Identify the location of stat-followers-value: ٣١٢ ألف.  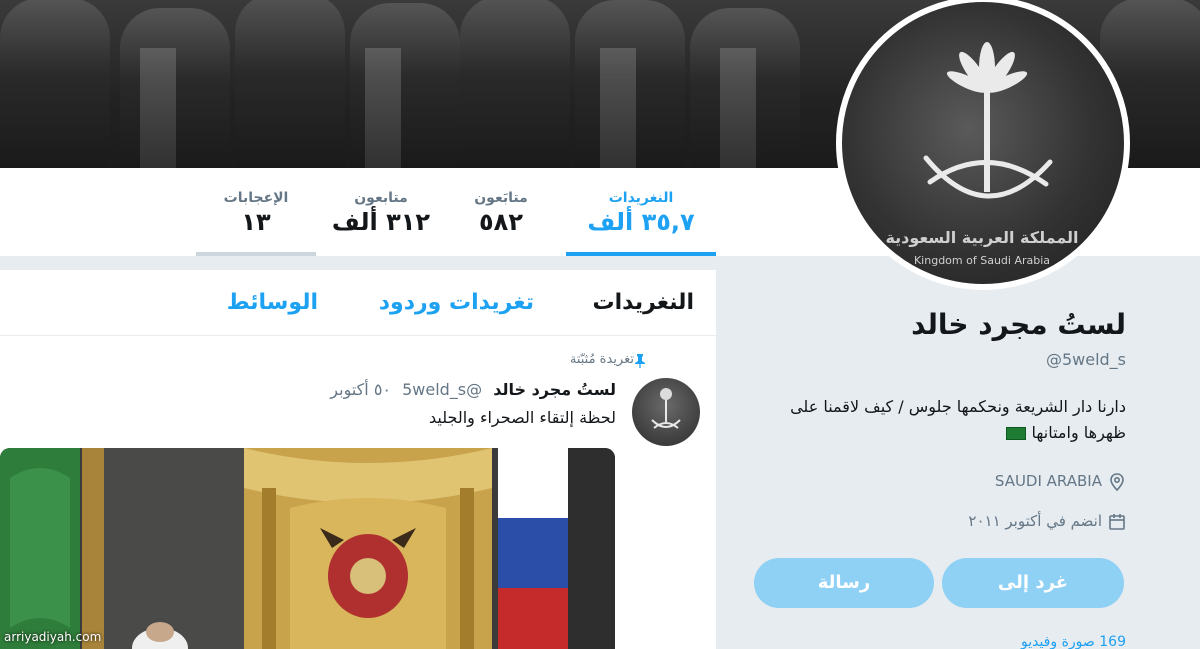
(381, 222).